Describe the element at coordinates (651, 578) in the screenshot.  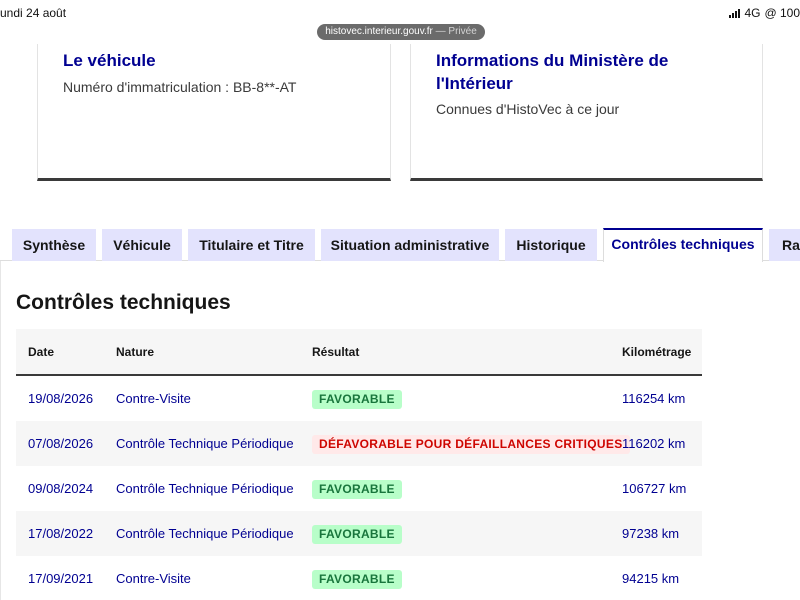
I see `row-mileage: 94215 km` at that location.